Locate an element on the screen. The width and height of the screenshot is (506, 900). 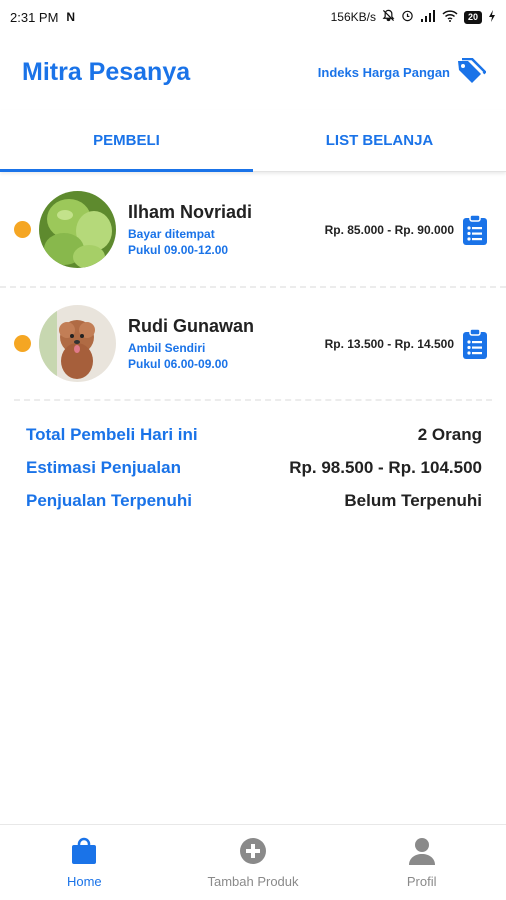
total-buyers-label: Total Pembeli Hari ini is located at coordinates (112, 434).